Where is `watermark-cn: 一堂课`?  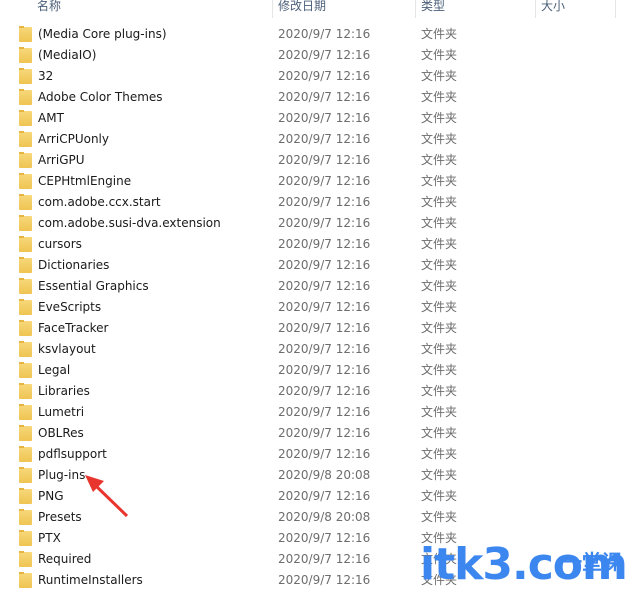
watermark-cn: 一堂课 is located at coordinates (592, 562).